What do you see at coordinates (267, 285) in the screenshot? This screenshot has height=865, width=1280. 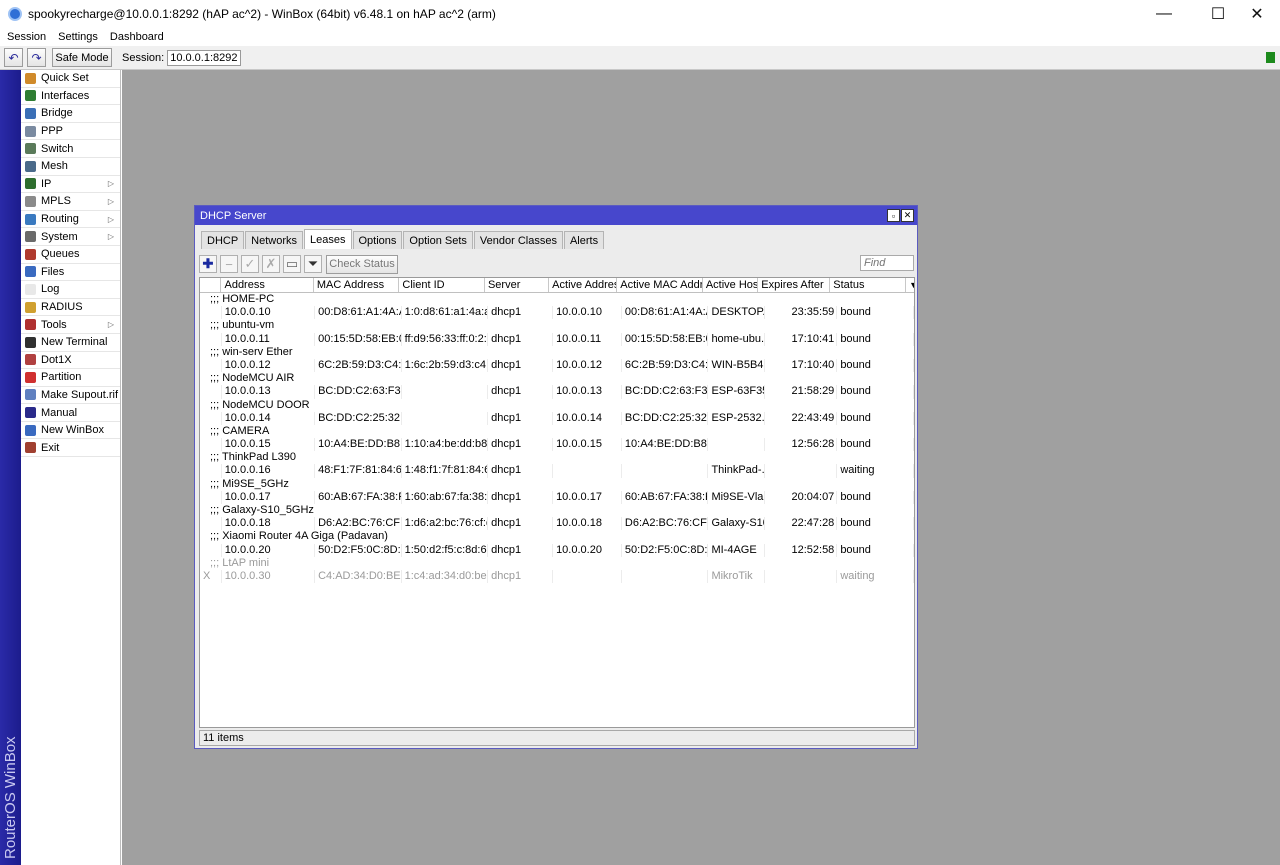 I see `column-header: Address` at bounding box center [267, 285].